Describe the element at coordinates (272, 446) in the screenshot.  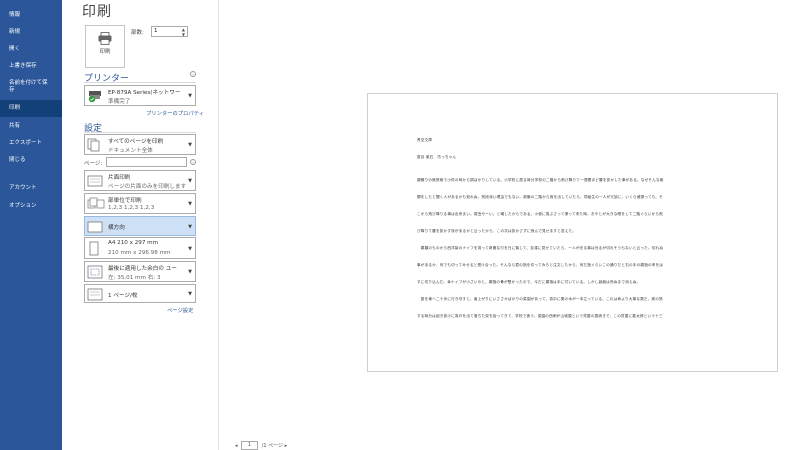
I see `page-count-label: /1 ページ` at that location.